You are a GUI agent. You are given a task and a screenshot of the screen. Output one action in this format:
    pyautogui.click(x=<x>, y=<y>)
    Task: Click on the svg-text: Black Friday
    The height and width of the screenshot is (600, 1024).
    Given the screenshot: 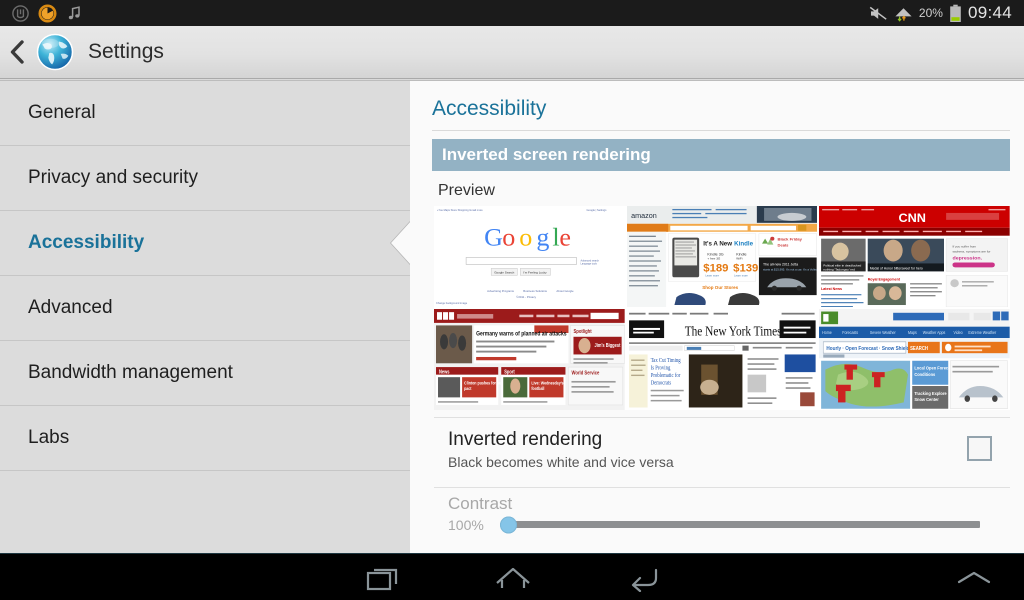 What is the action you would take?
    pyautogui.click(x=789, y=239)
    